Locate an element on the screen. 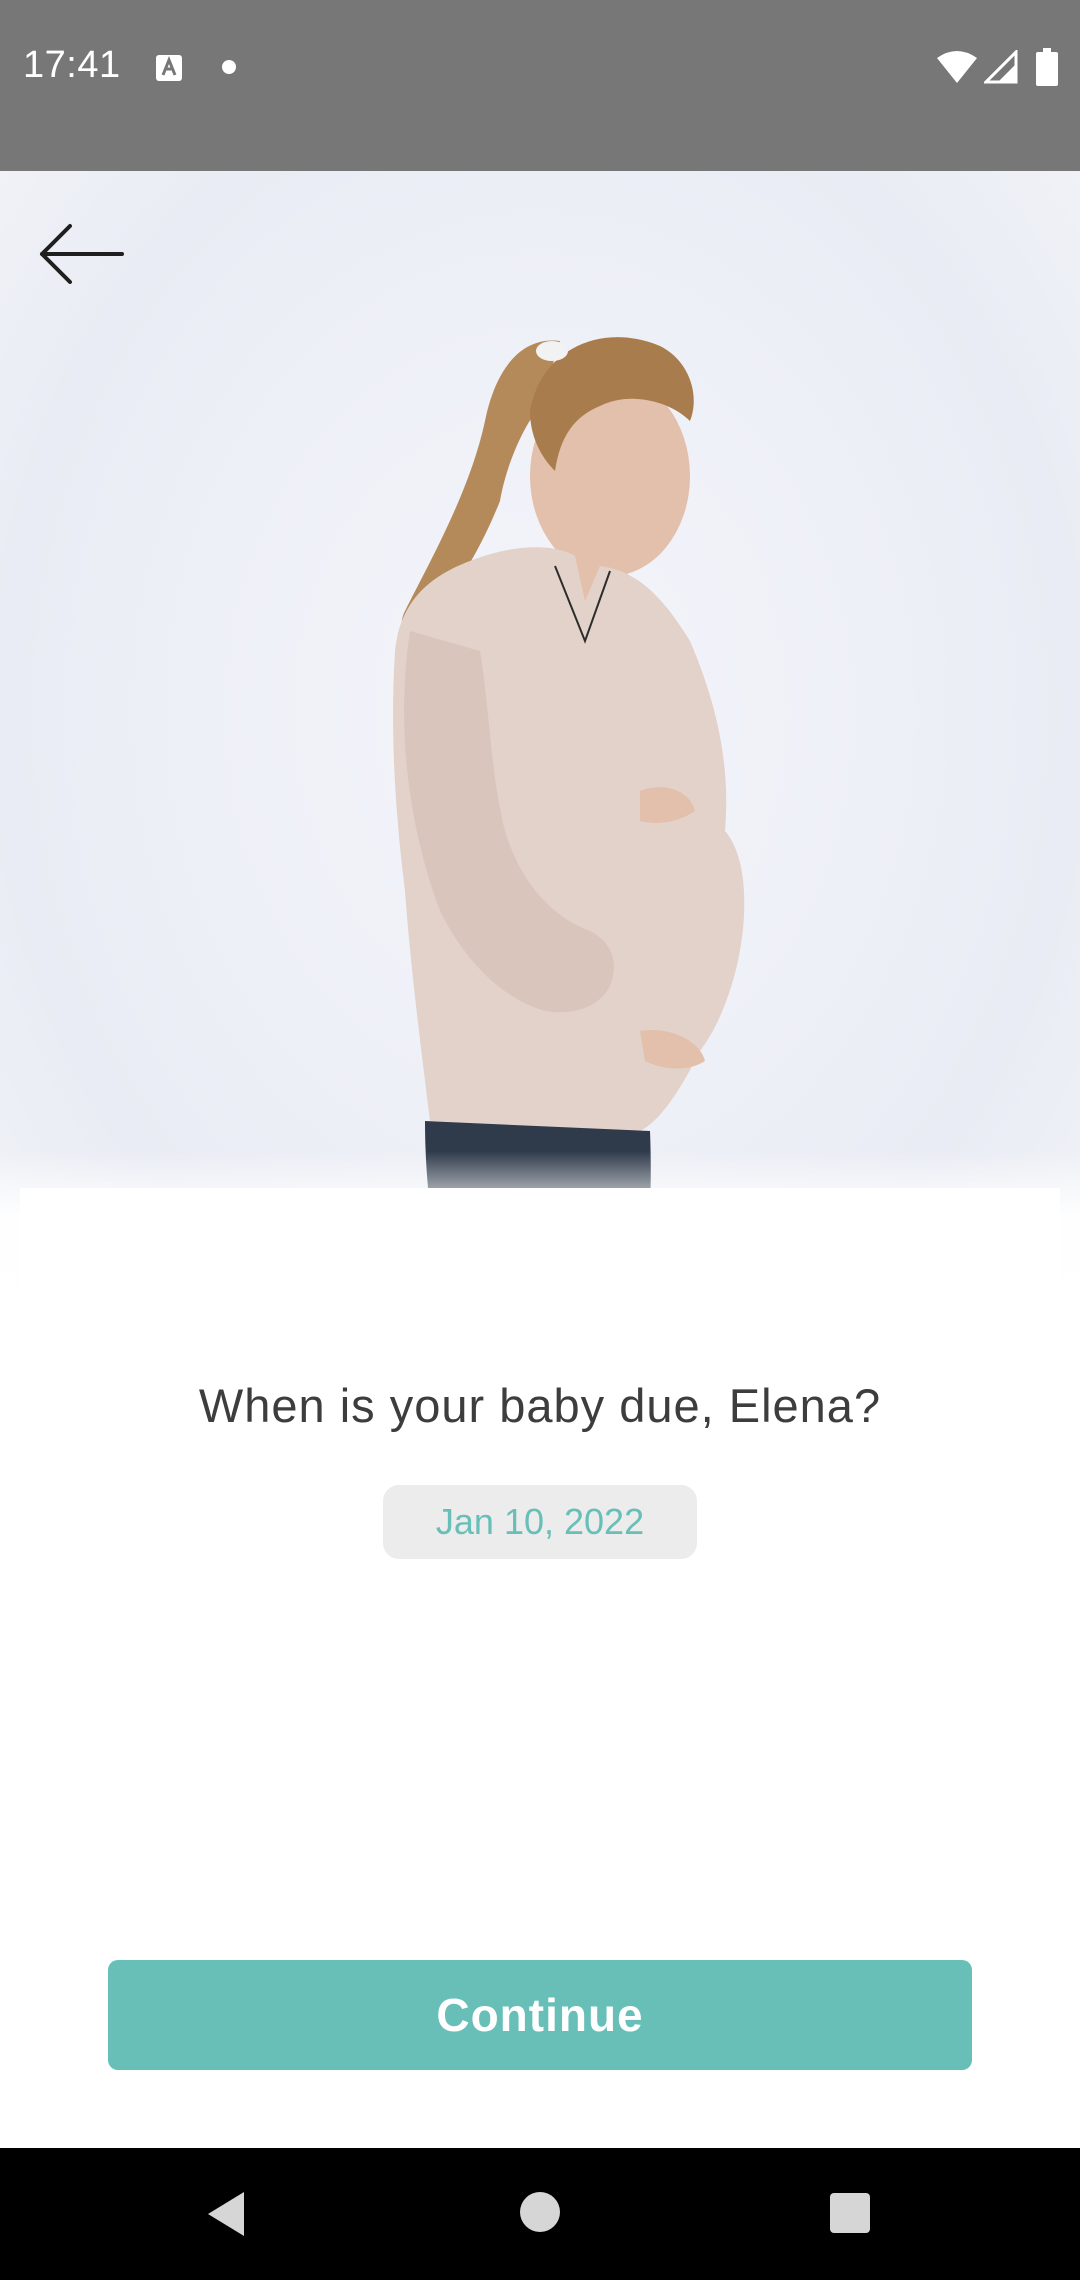 Image resolution: width=1080 pixels, height=2280 pixels. back-button is located at coordinates (82, 254).